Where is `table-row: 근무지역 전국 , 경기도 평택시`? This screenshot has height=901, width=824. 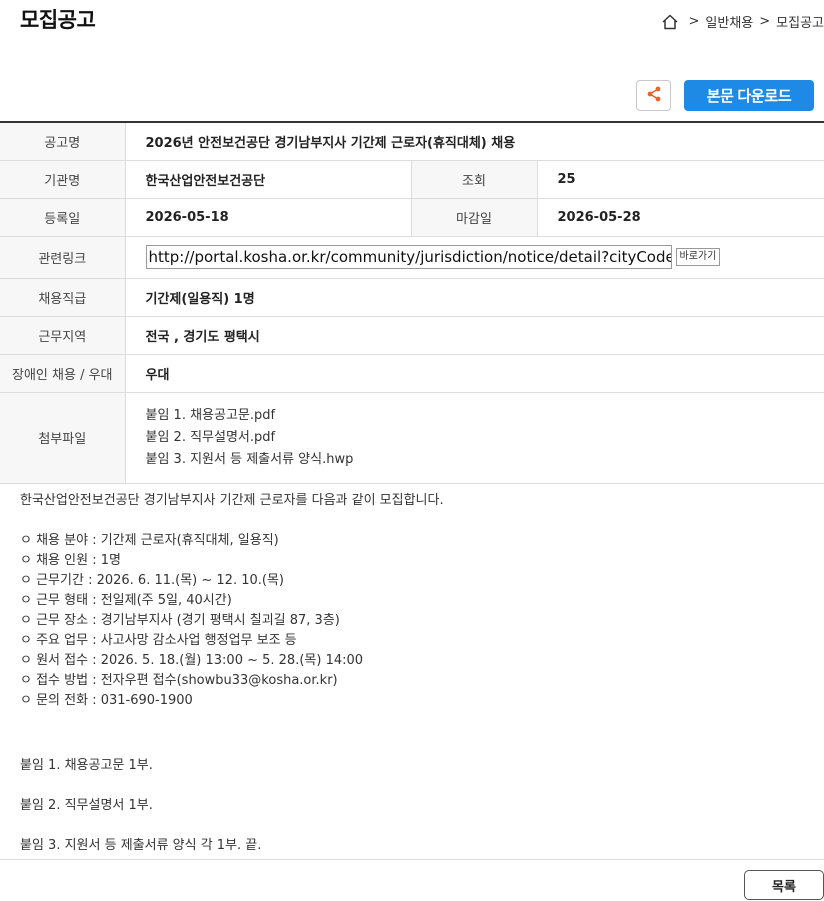
table-row: 근무지역 전국 , 경기도 평택시 is located at coordinates (412, 335).